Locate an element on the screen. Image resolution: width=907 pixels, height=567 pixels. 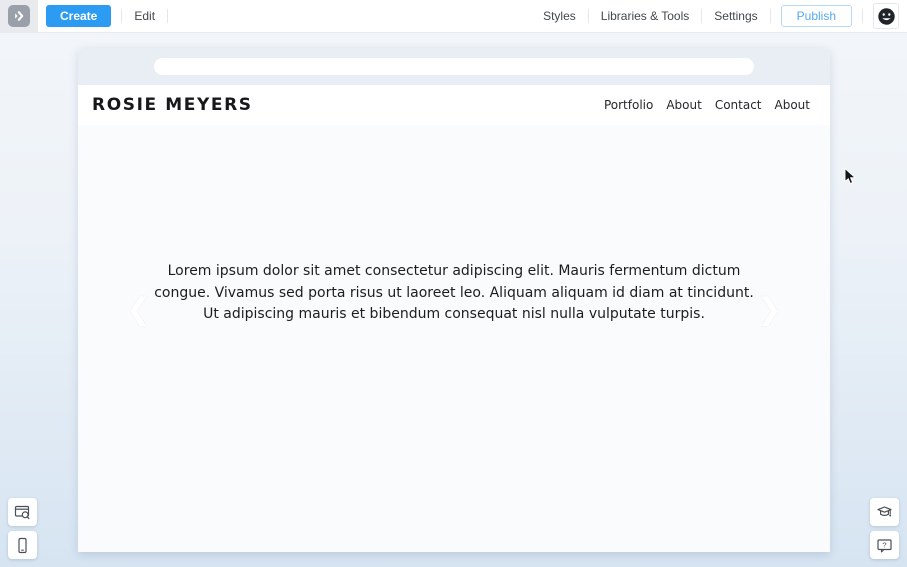
publish-button: Publish is located at coordinates (816, 16).